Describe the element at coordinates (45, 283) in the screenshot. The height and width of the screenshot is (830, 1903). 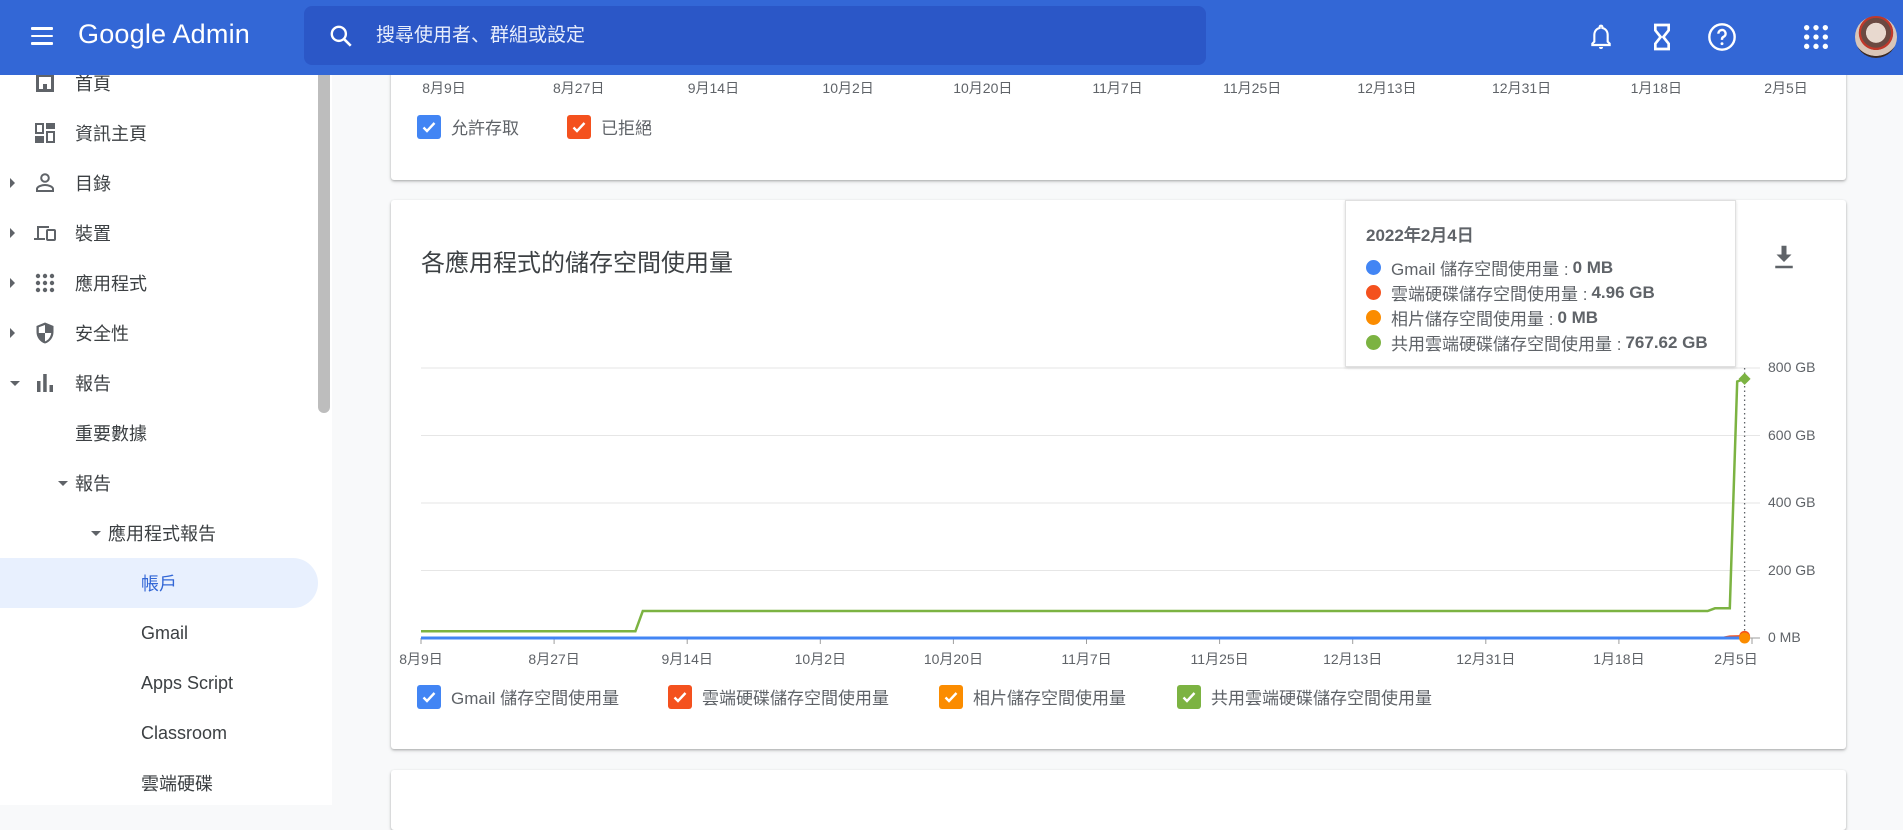
I see `apps-icon` at that location.